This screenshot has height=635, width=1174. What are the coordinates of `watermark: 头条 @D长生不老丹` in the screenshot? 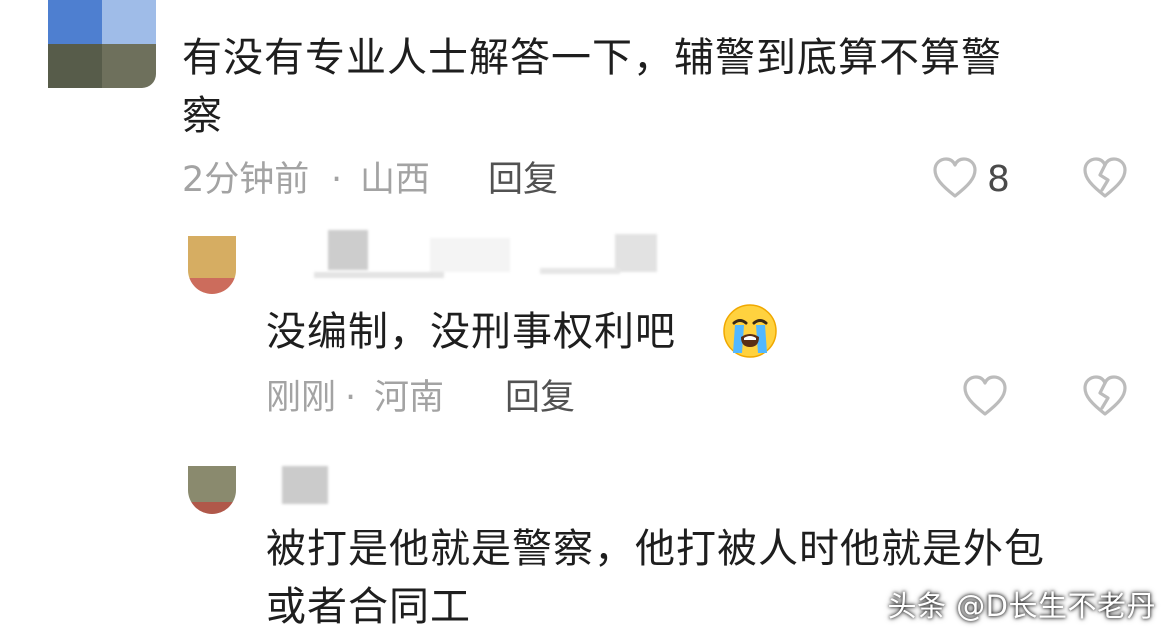 It's located at (1021, 606).